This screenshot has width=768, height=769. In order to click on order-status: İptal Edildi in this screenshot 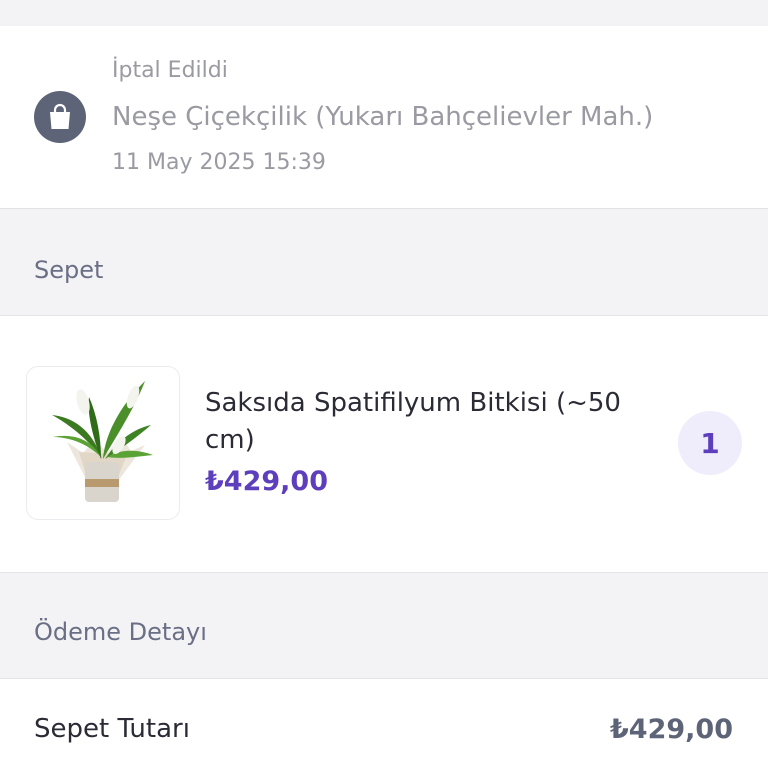, I will do `click(170, 70)`.